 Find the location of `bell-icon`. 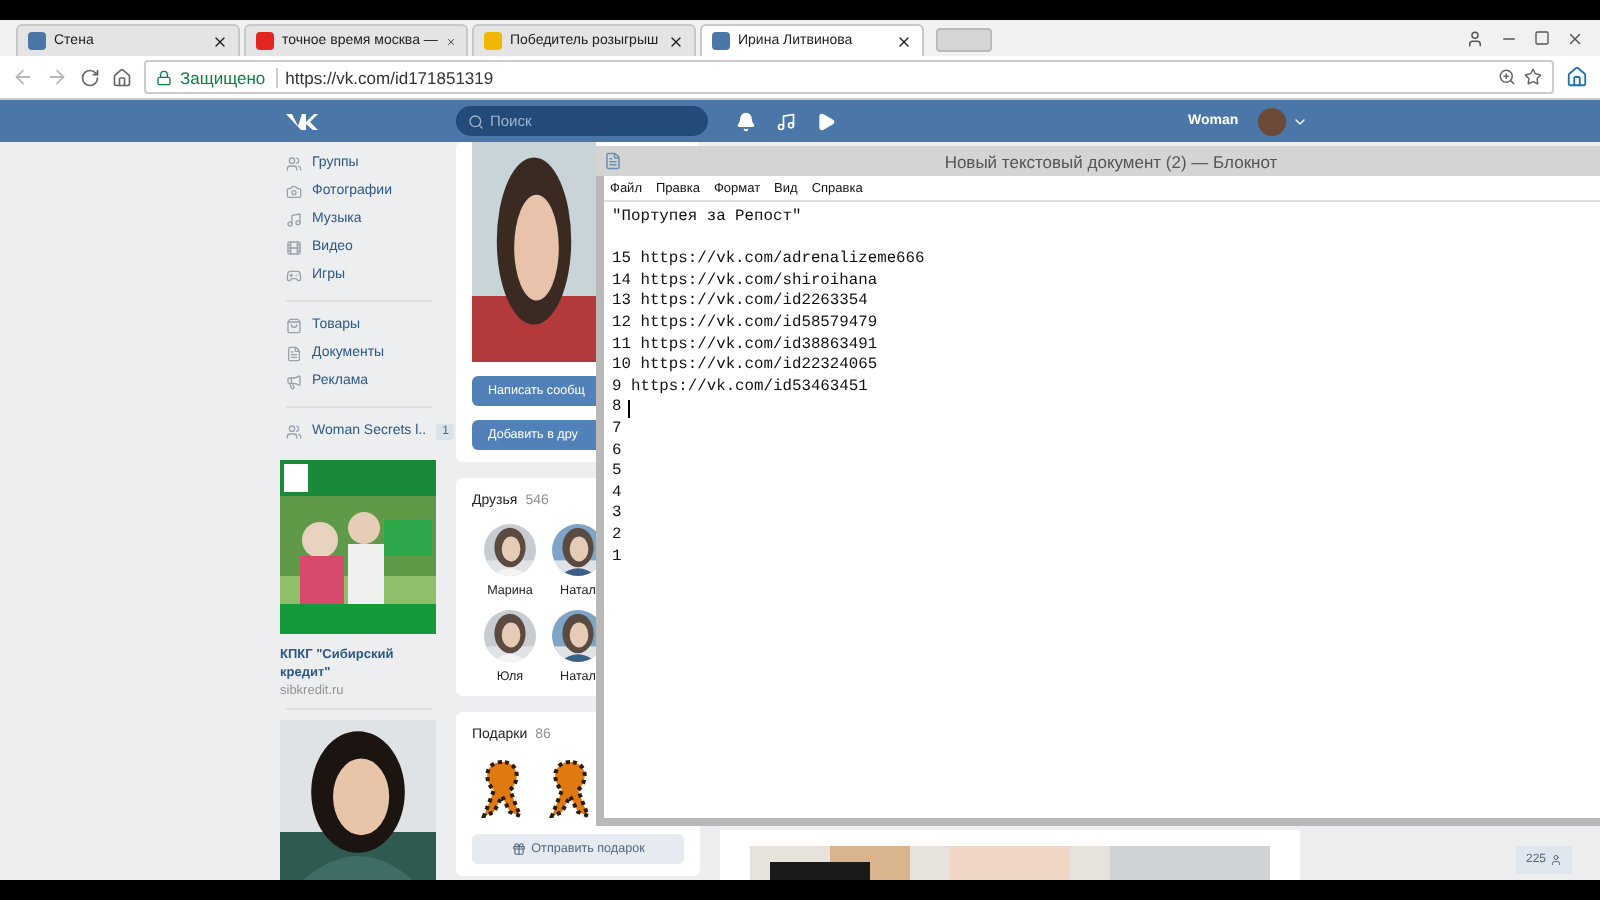

bell-icon is located at coordinates (746, 121).